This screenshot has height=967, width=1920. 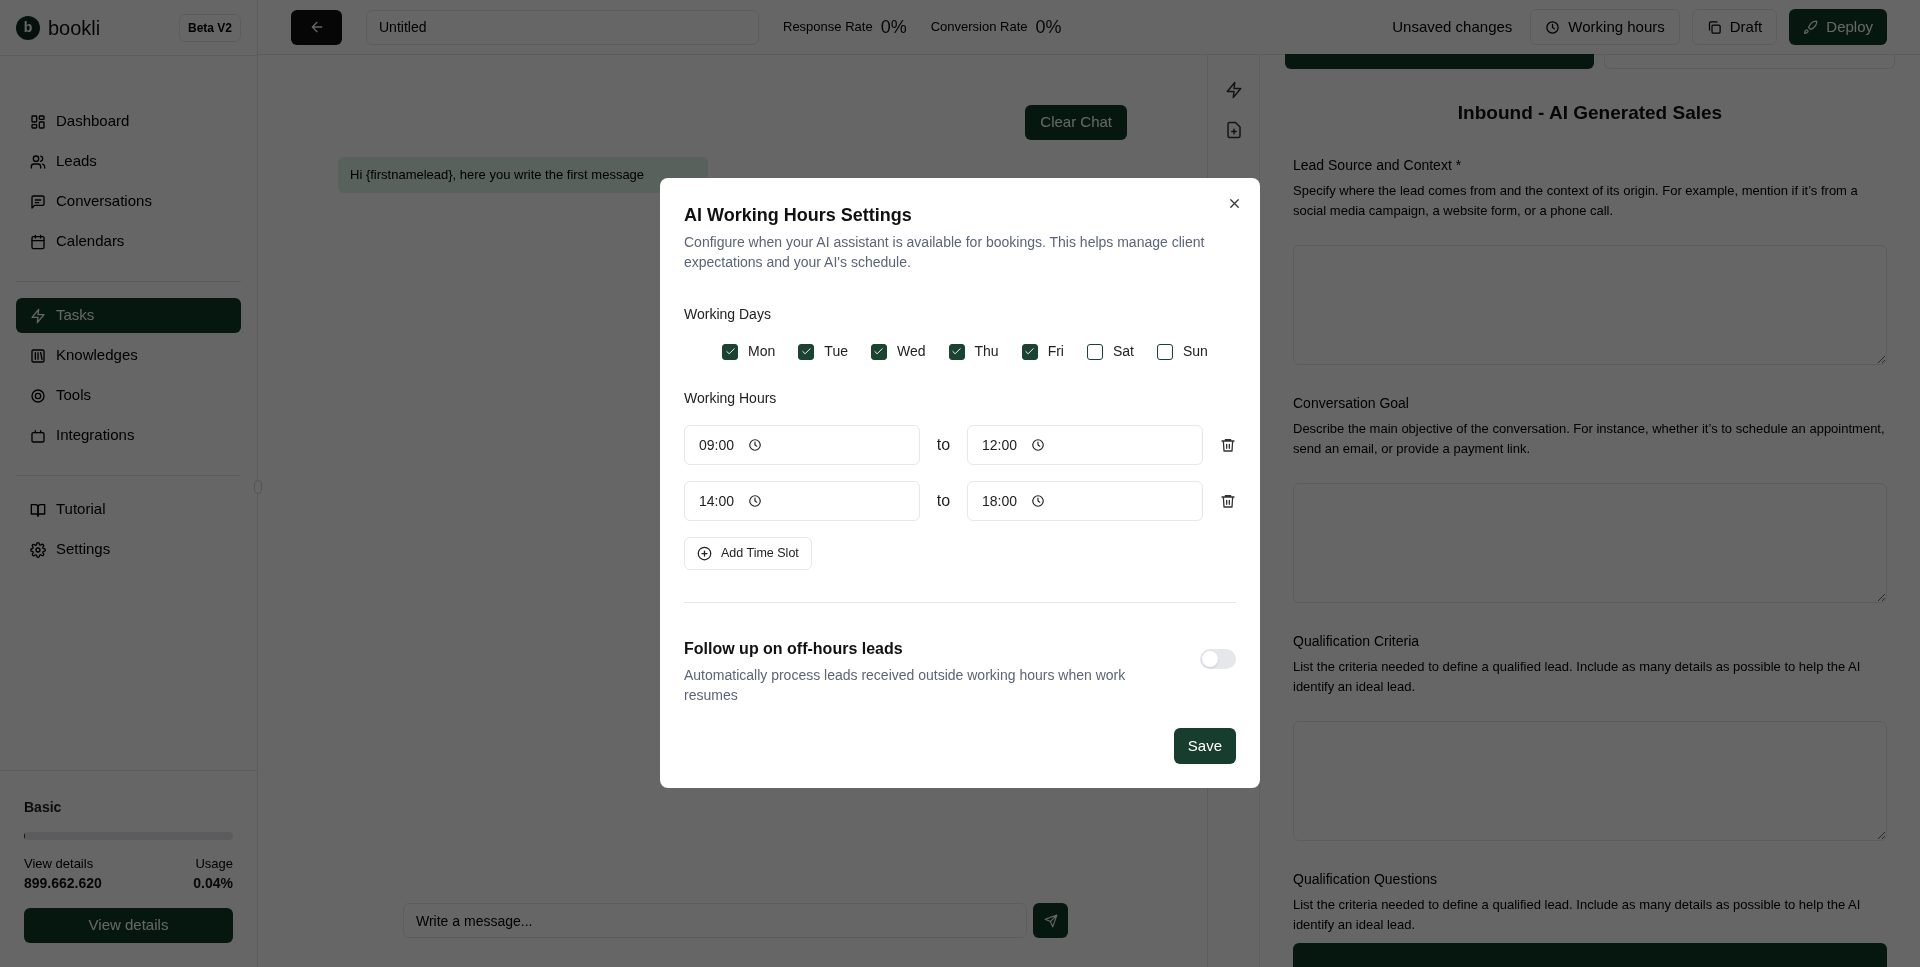 I want to click on time-field: 12:00, so click(x=1085, y=445).